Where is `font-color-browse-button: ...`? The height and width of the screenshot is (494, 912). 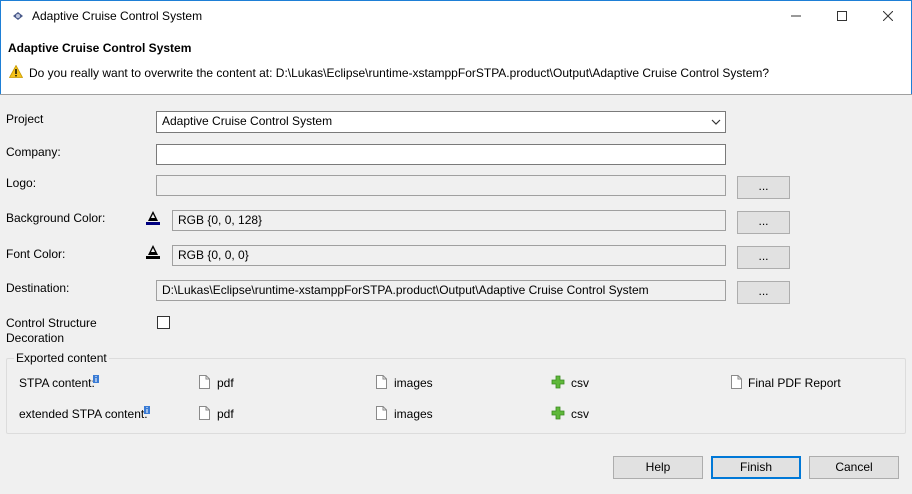 font-color-browse-button: ... is located at coordinates (763, 257).